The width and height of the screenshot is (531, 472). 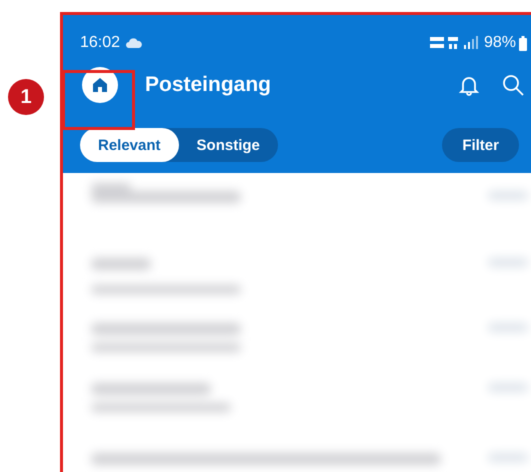 What do you see at coordinates (100, 43) in the screenshot?
I see `clock-time: 16:02` at bounding box center [100, 43].